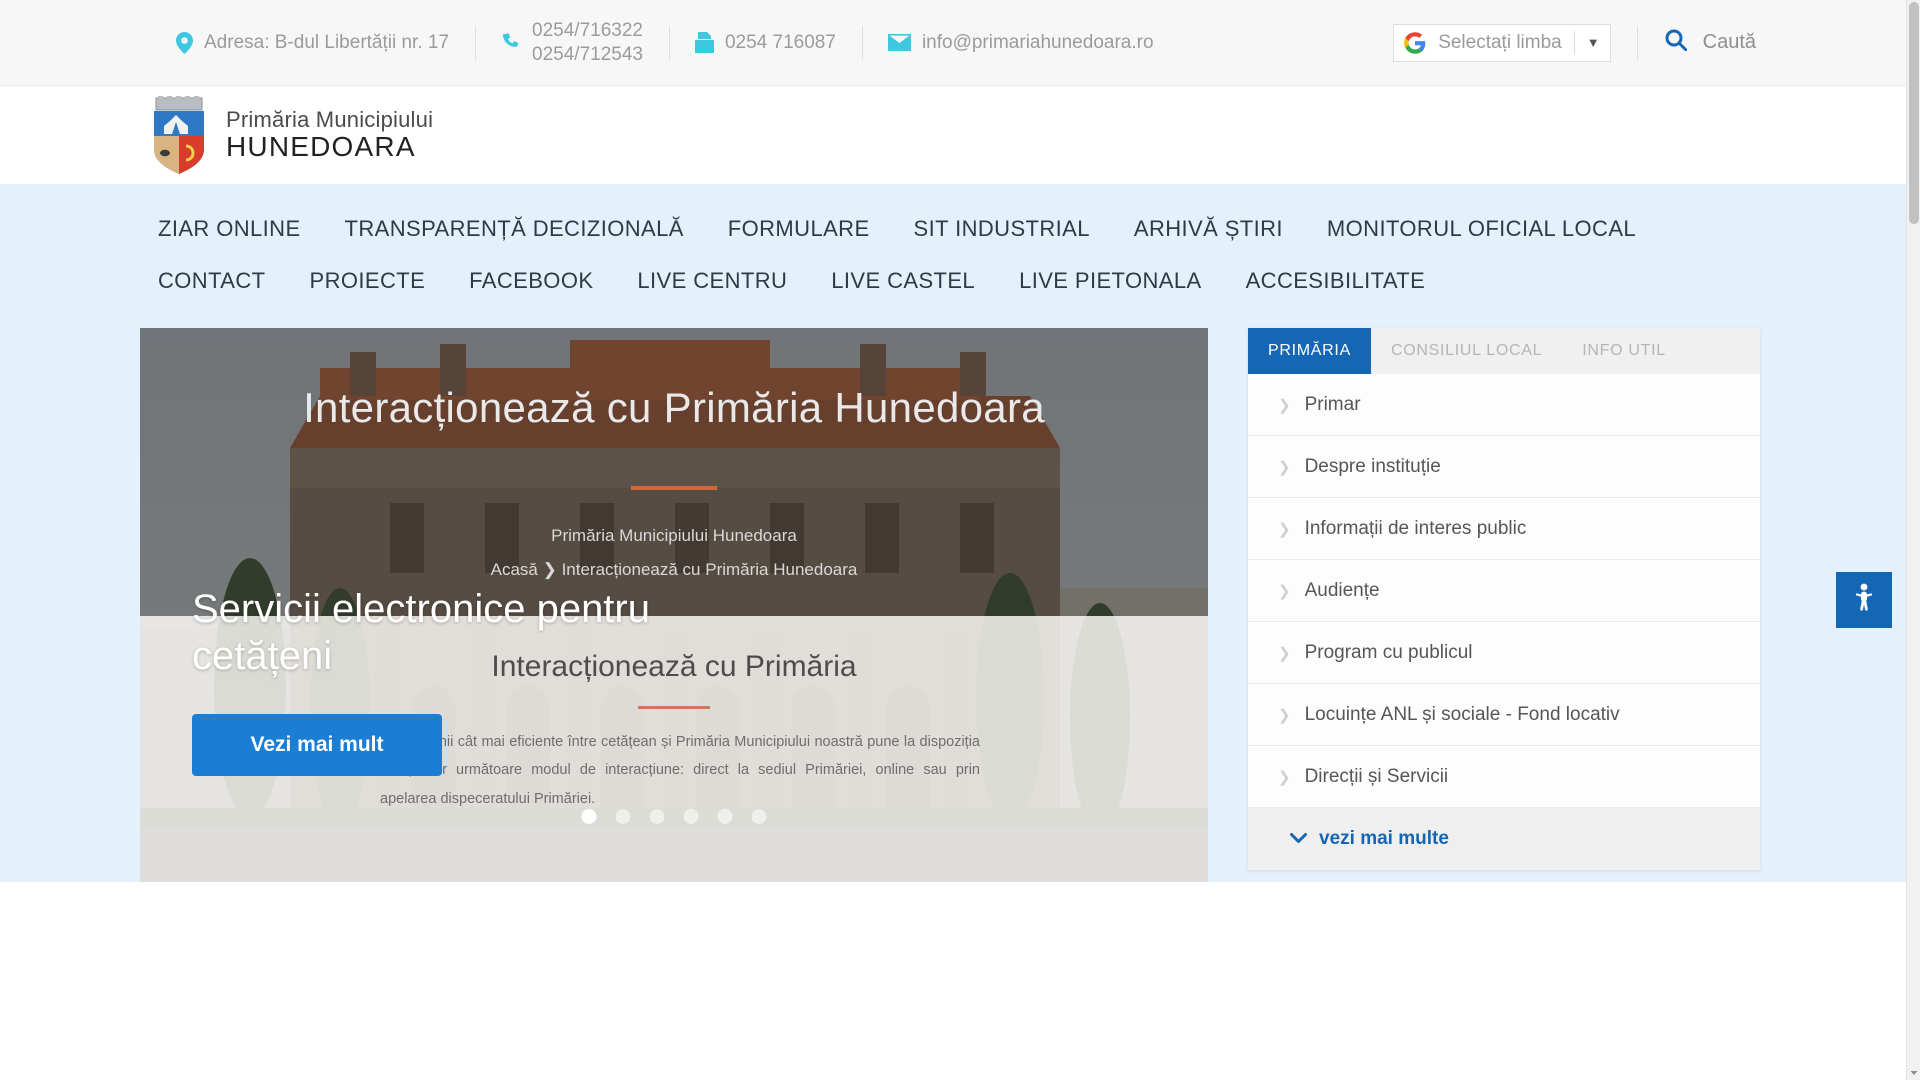 The height and width of the screenshot is (1080, 1920). What do you see at coordinates (1914, 113) in the screenshot?
I see `scrollbar-thumb` at bounding box center [1914, 113].